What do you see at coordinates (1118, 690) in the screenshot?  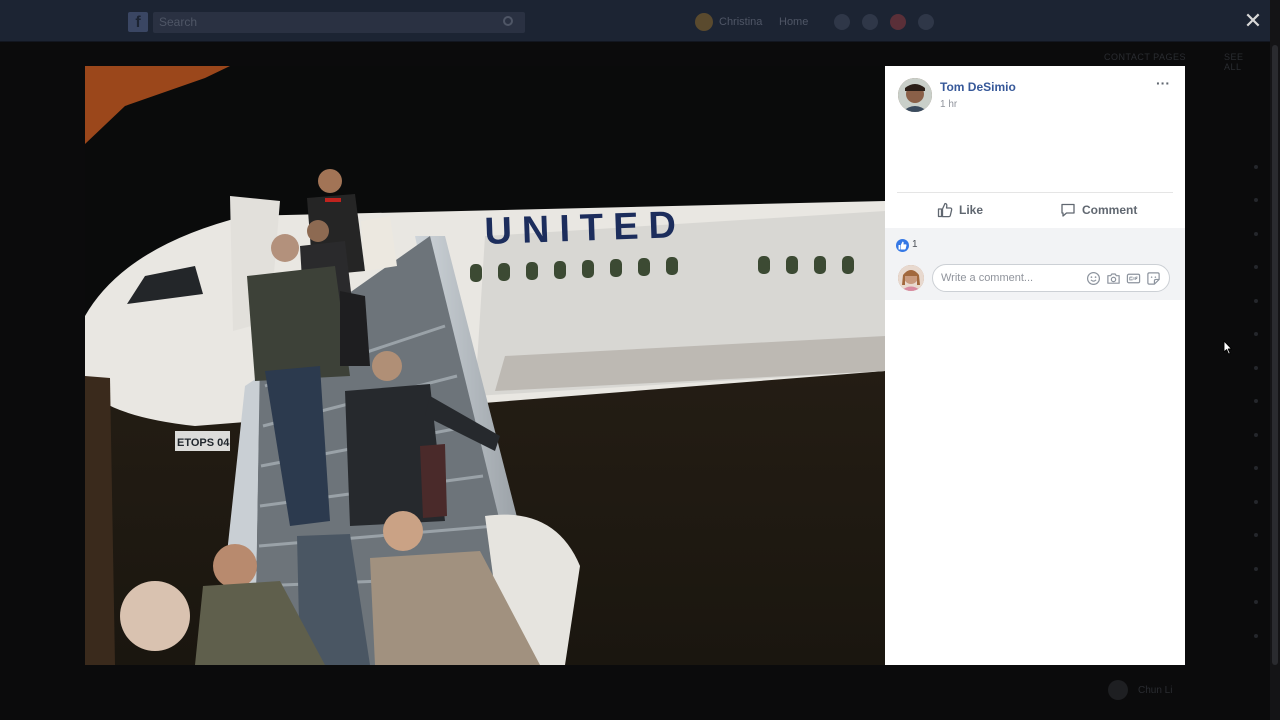 I see `chat-user-avatar` at bounding box center [1118, 690].